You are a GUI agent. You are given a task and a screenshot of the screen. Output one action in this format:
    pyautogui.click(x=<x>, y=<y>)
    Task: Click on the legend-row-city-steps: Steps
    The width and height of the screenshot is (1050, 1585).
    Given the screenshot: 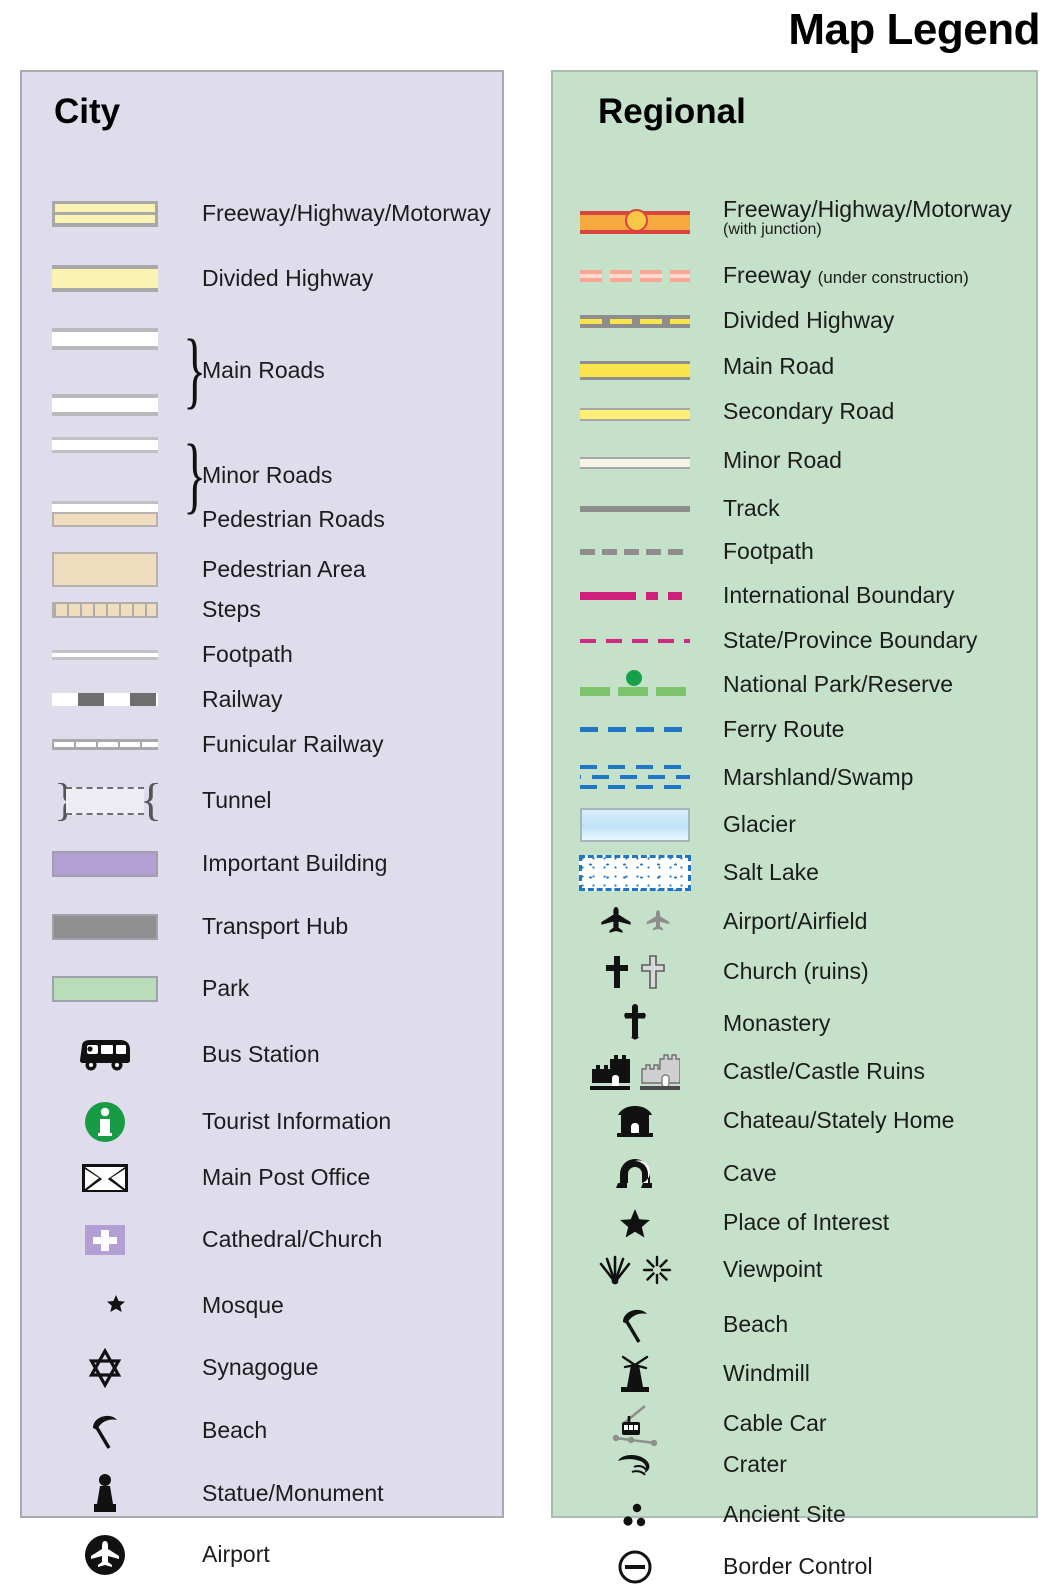 What is the action you would take?
    pyautogui.click(x=262, y=609)
    